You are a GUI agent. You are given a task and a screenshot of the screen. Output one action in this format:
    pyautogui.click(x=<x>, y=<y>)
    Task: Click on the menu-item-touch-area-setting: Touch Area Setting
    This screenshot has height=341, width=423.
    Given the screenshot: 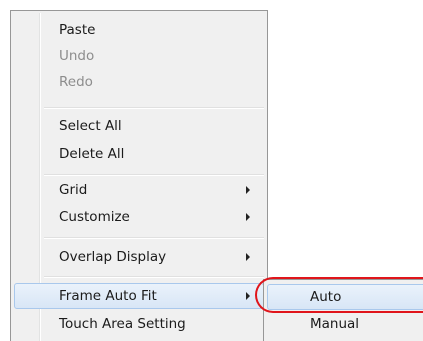 What is the action you would take?
    pyautogui.click(x=139, y=324)
    